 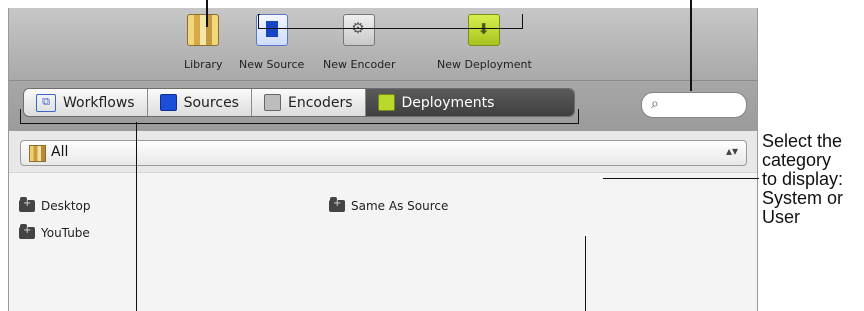 What do you see at coordinates (60, 152) in the screenshot?
I see `category-select-value: All` at bounding box center [60, 152].